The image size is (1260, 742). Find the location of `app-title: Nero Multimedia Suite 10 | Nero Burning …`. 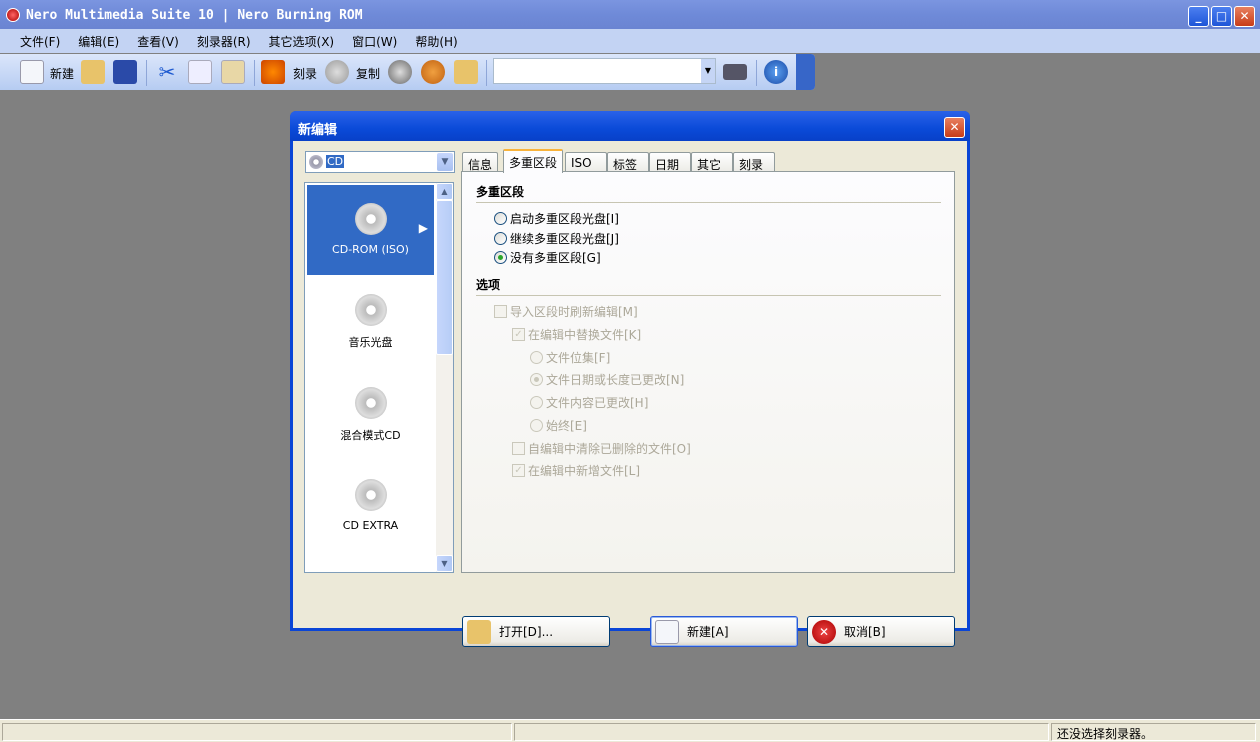

app-title: Nero Multimedia Suite 10 | Nero Burning … is located at coordinates (194, 15).